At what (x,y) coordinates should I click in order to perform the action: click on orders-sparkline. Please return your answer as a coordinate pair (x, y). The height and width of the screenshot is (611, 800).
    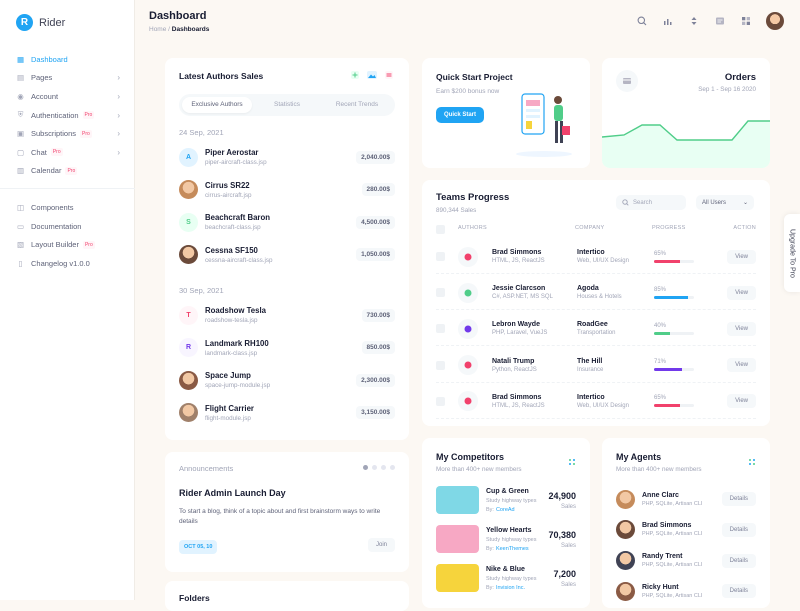
    Looking at the image, I should click on (686, 144).